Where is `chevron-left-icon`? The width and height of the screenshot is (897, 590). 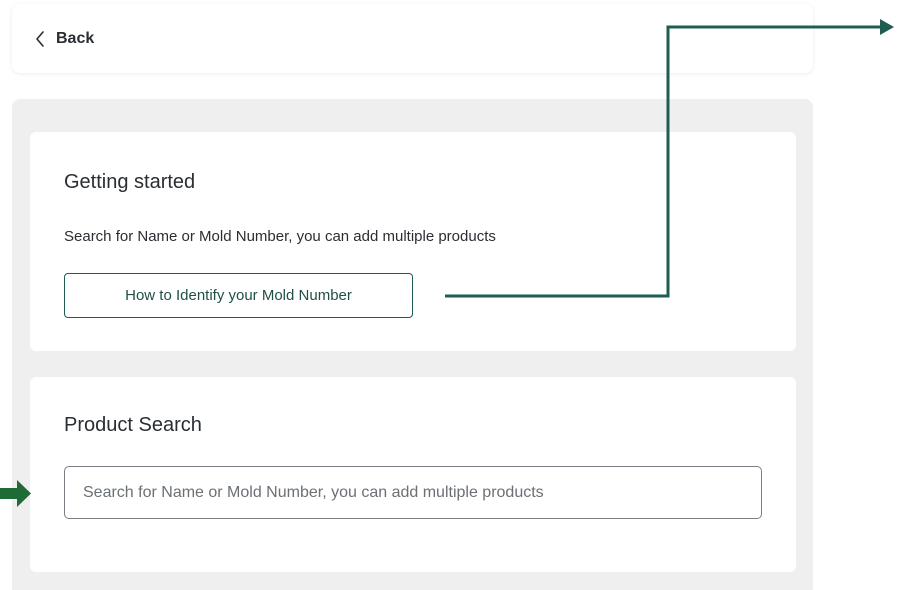 chevron-left-icon is located at coordinates (40, 38).